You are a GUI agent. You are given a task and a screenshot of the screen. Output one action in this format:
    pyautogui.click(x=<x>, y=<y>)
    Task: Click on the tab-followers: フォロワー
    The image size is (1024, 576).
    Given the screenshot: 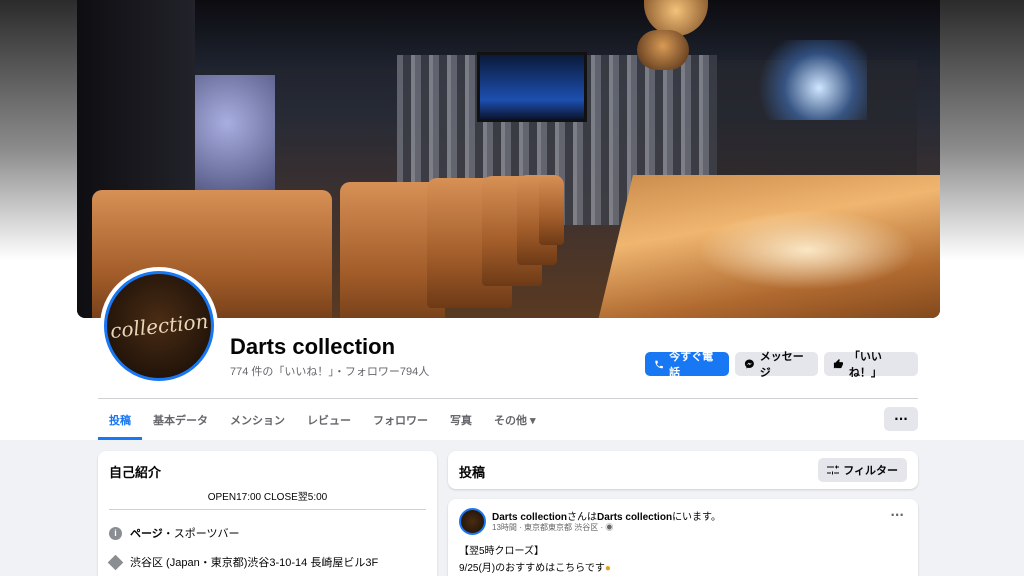 What is the action you would take?
    pyautogui.click(x=400, y=420)
    